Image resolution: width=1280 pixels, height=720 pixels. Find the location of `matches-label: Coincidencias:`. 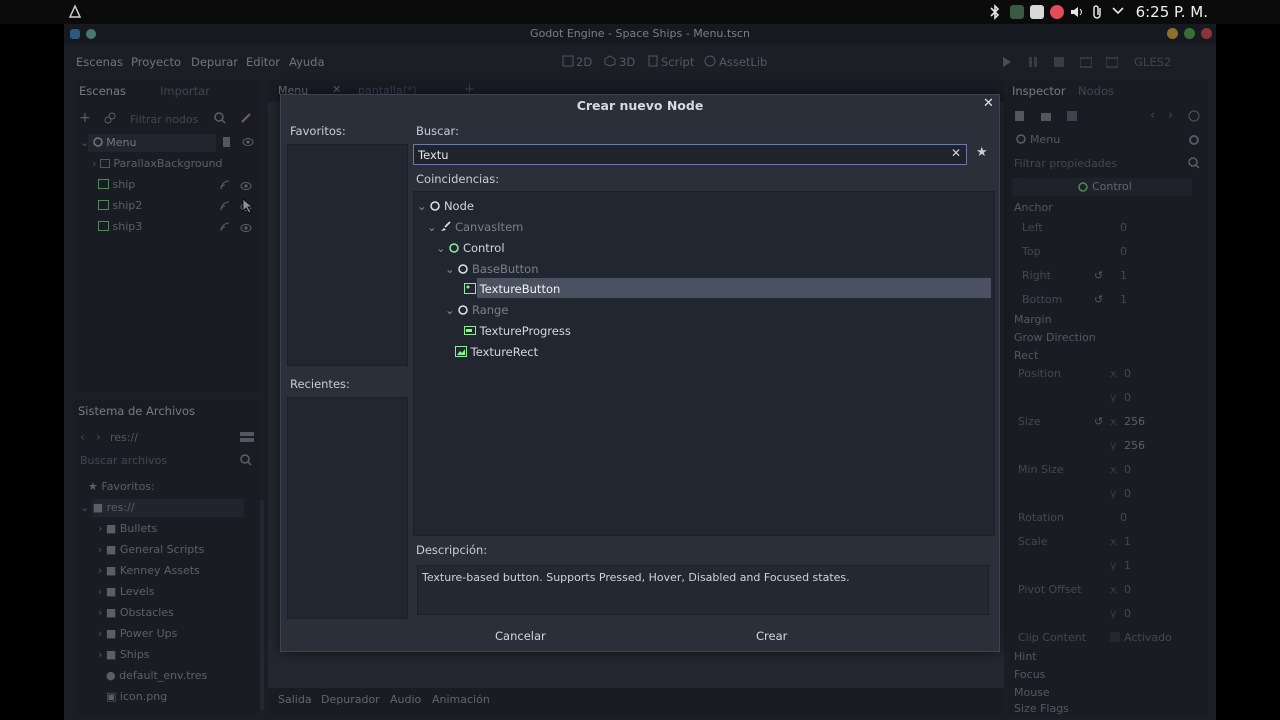

matches-label: Coincidencias: is located at coordinates (458, 179).